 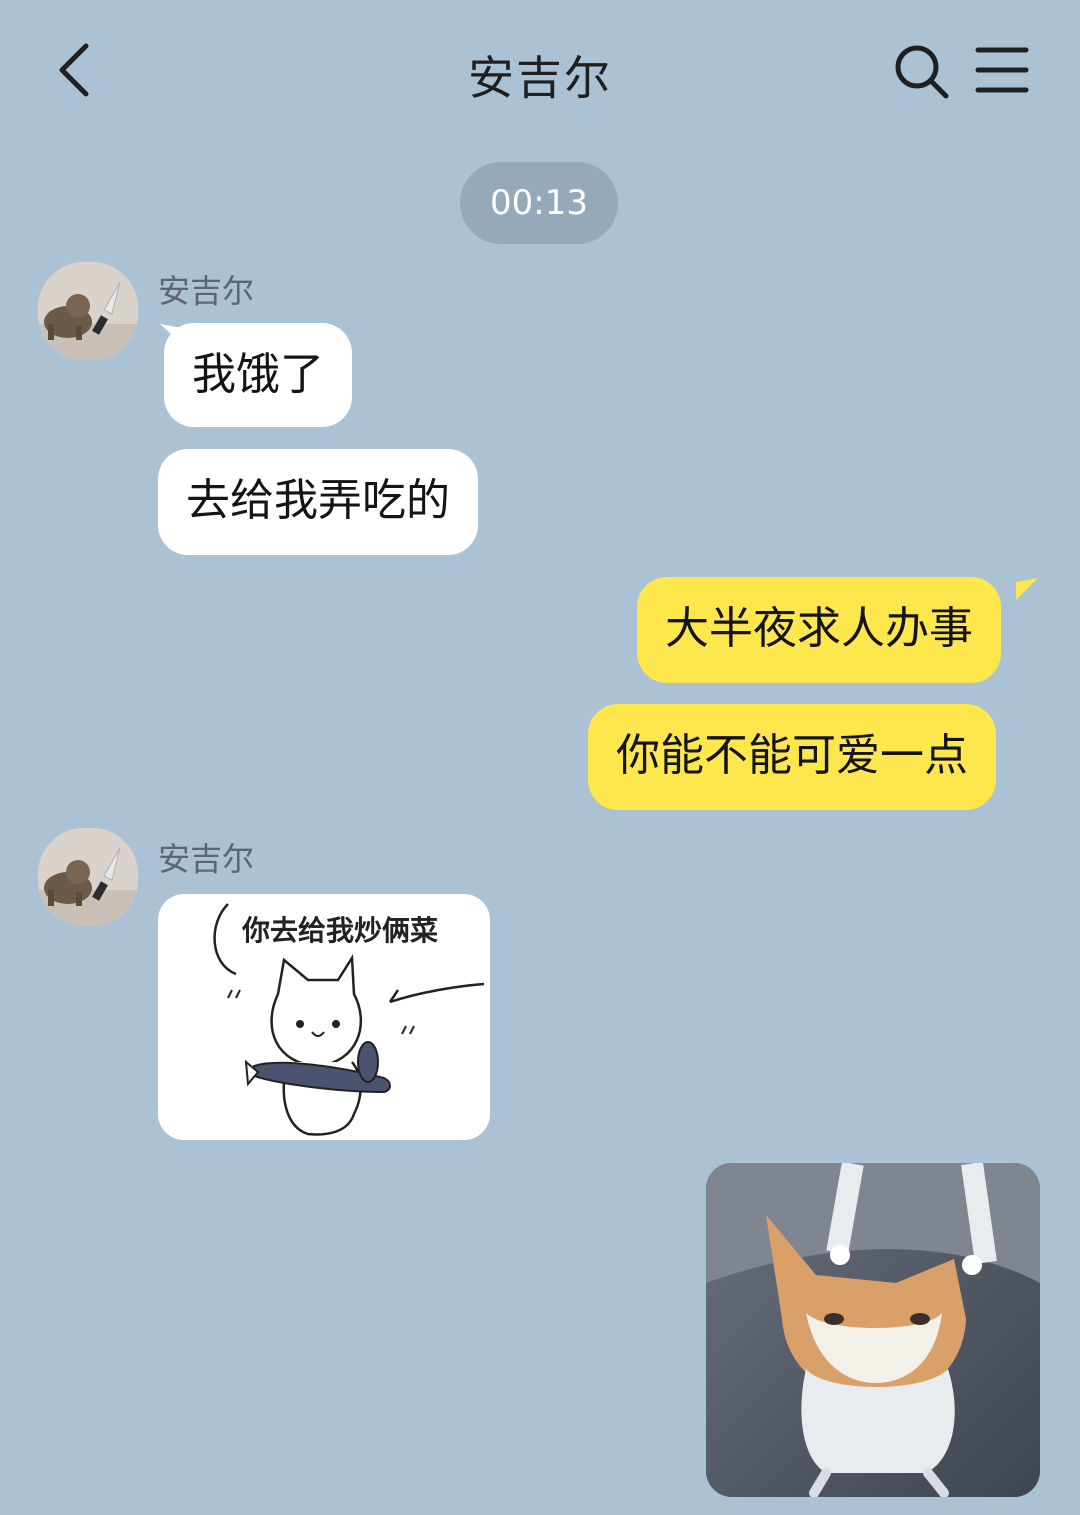 I want to click on sticker-drawing: 你去给我炒俩菜, so click(x=349, y=1019).